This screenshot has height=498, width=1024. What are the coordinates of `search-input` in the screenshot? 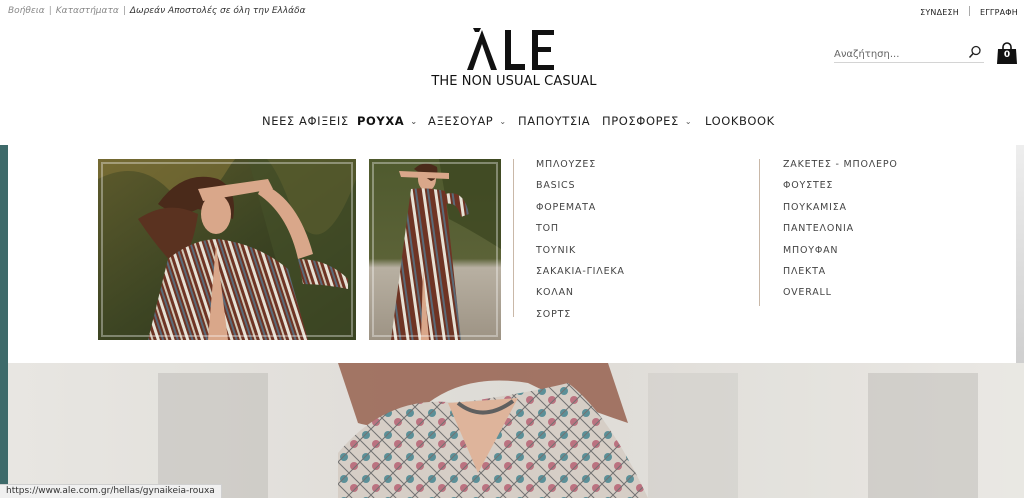 It's located at (894, 53).